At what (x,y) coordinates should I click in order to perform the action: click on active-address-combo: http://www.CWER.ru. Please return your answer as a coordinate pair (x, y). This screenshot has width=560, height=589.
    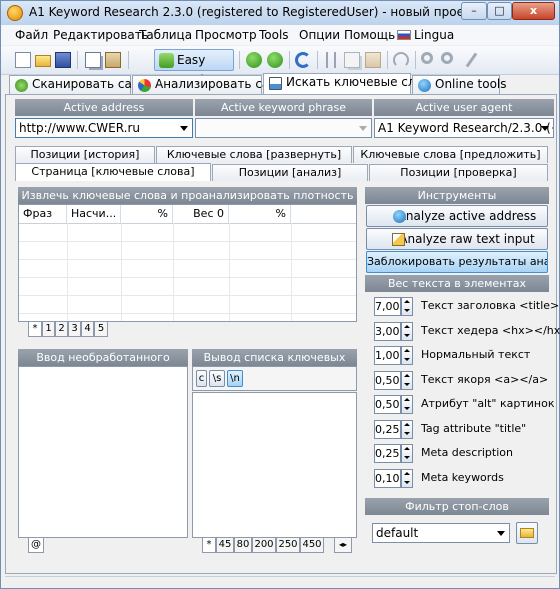
    Looking at the image, I should click on (104, 128).